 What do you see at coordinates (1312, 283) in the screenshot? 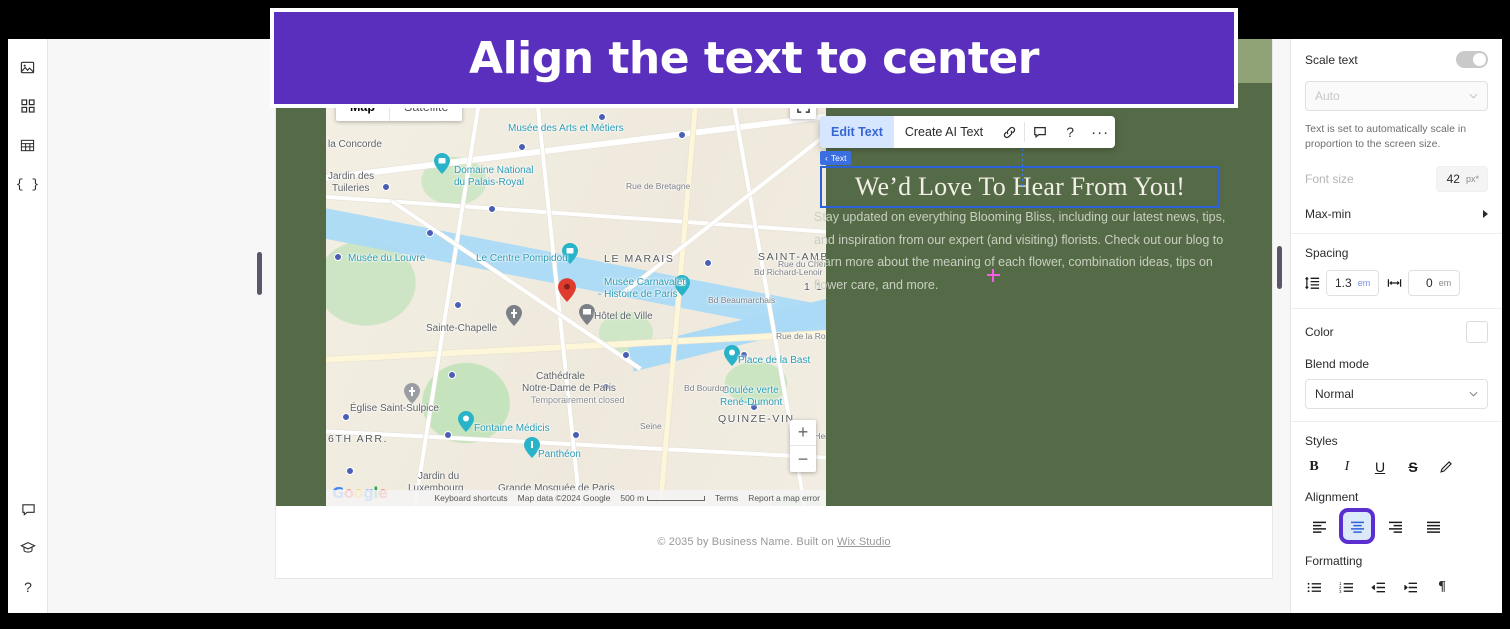
I see `line-height-icon` at bounding box center [1312, 283].